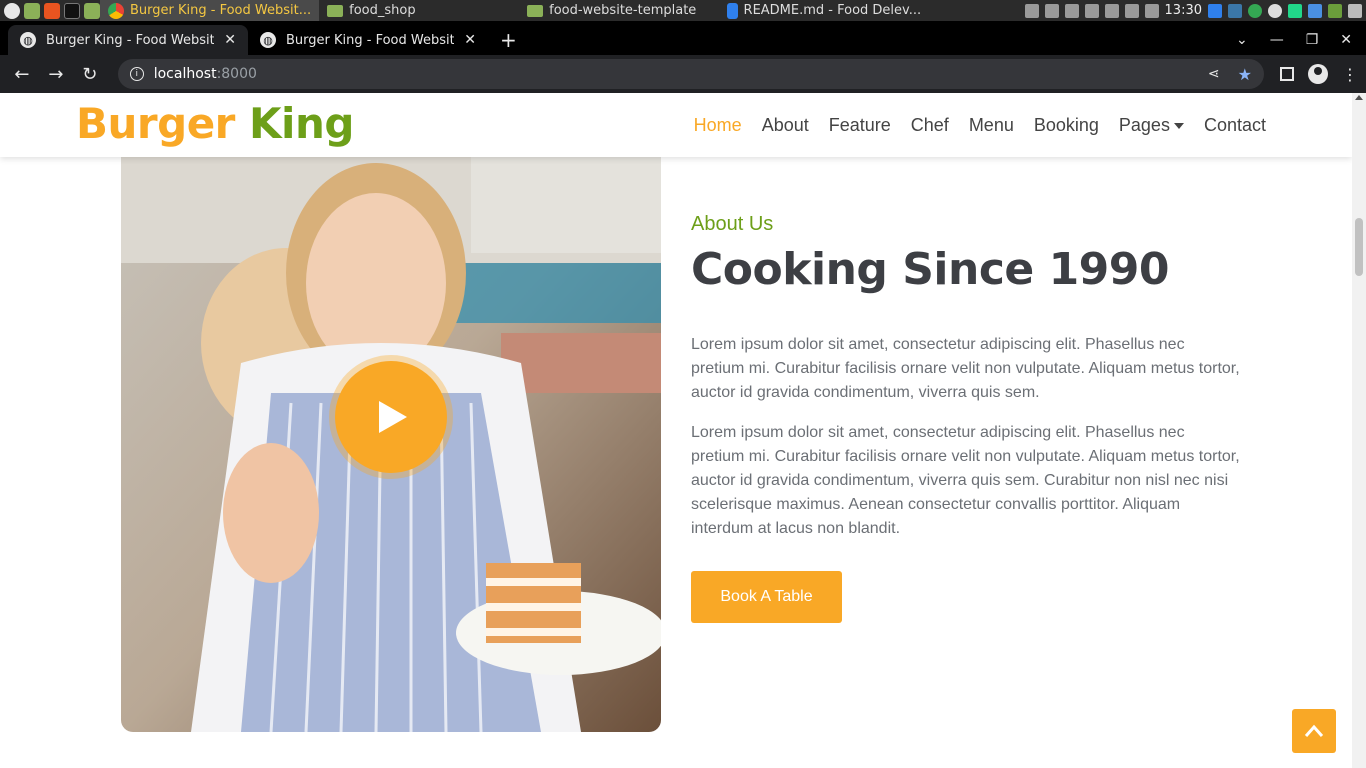 The image size is (1366, 768). What do you see at coordinates (732, 224) in the screenshot?
I see `section-eyebrow: About Us` at bounding box center [732, 224].